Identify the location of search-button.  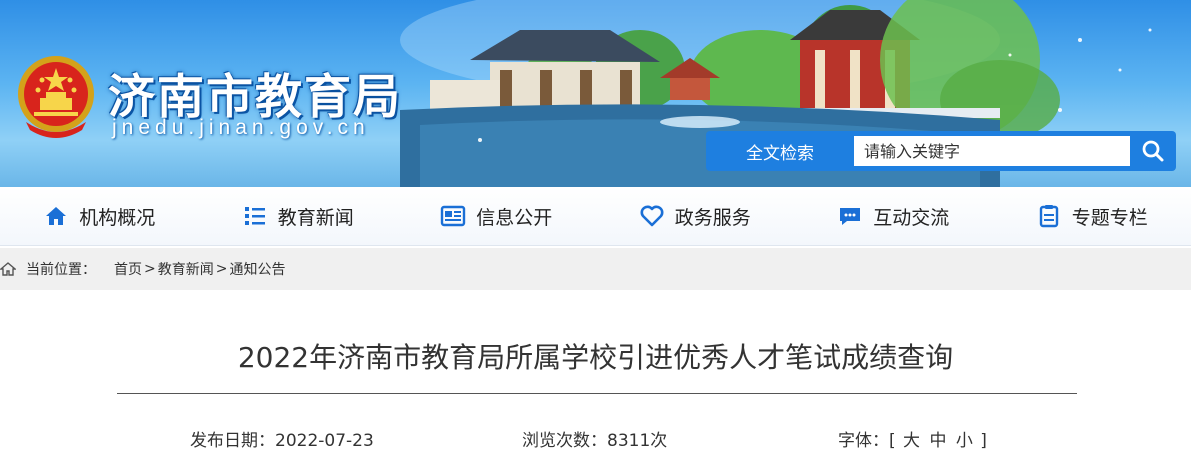
(1153, 151).